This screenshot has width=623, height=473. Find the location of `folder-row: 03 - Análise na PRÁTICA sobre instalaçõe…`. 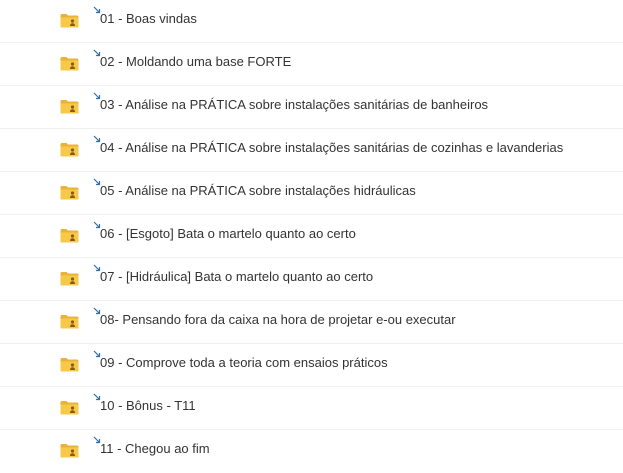

folder-row: 03 - Análise na PRÁTICA sobre instalaçõe… is located at coordinates (311, 107).